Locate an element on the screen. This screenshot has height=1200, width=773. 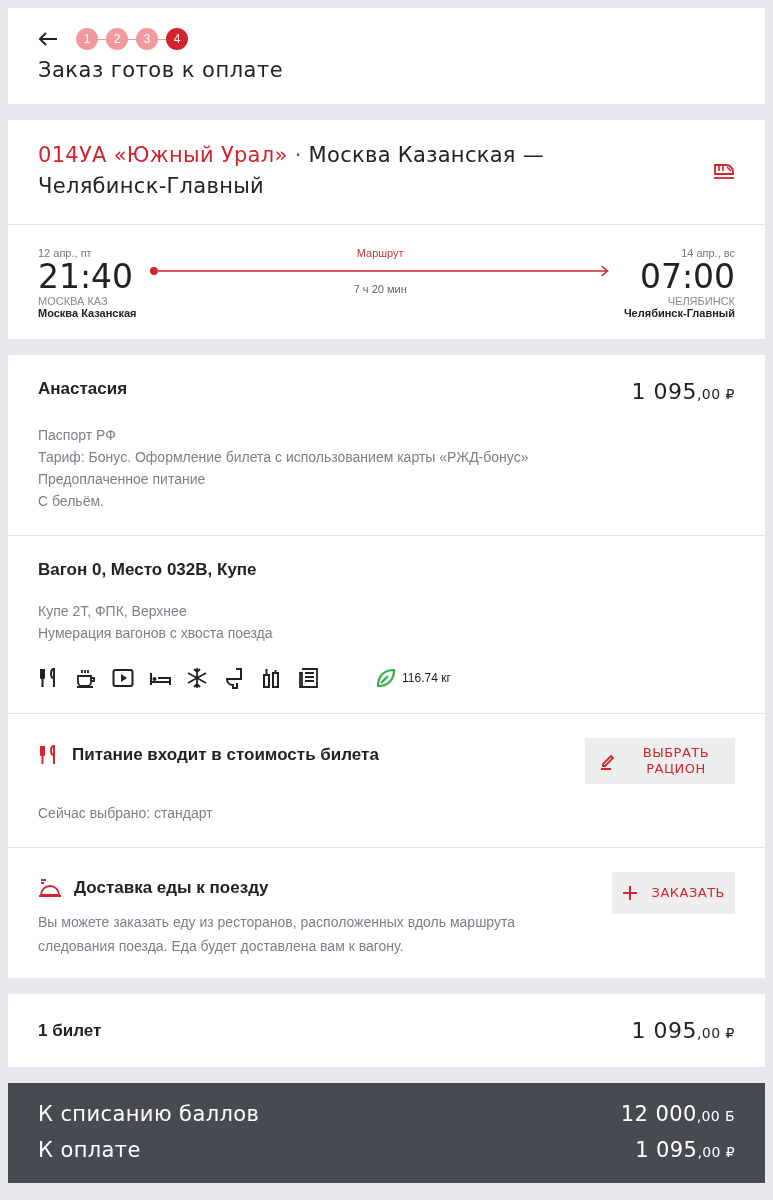
trip-duration: 7 ч 20 мин is located at coordinates (380, 289).